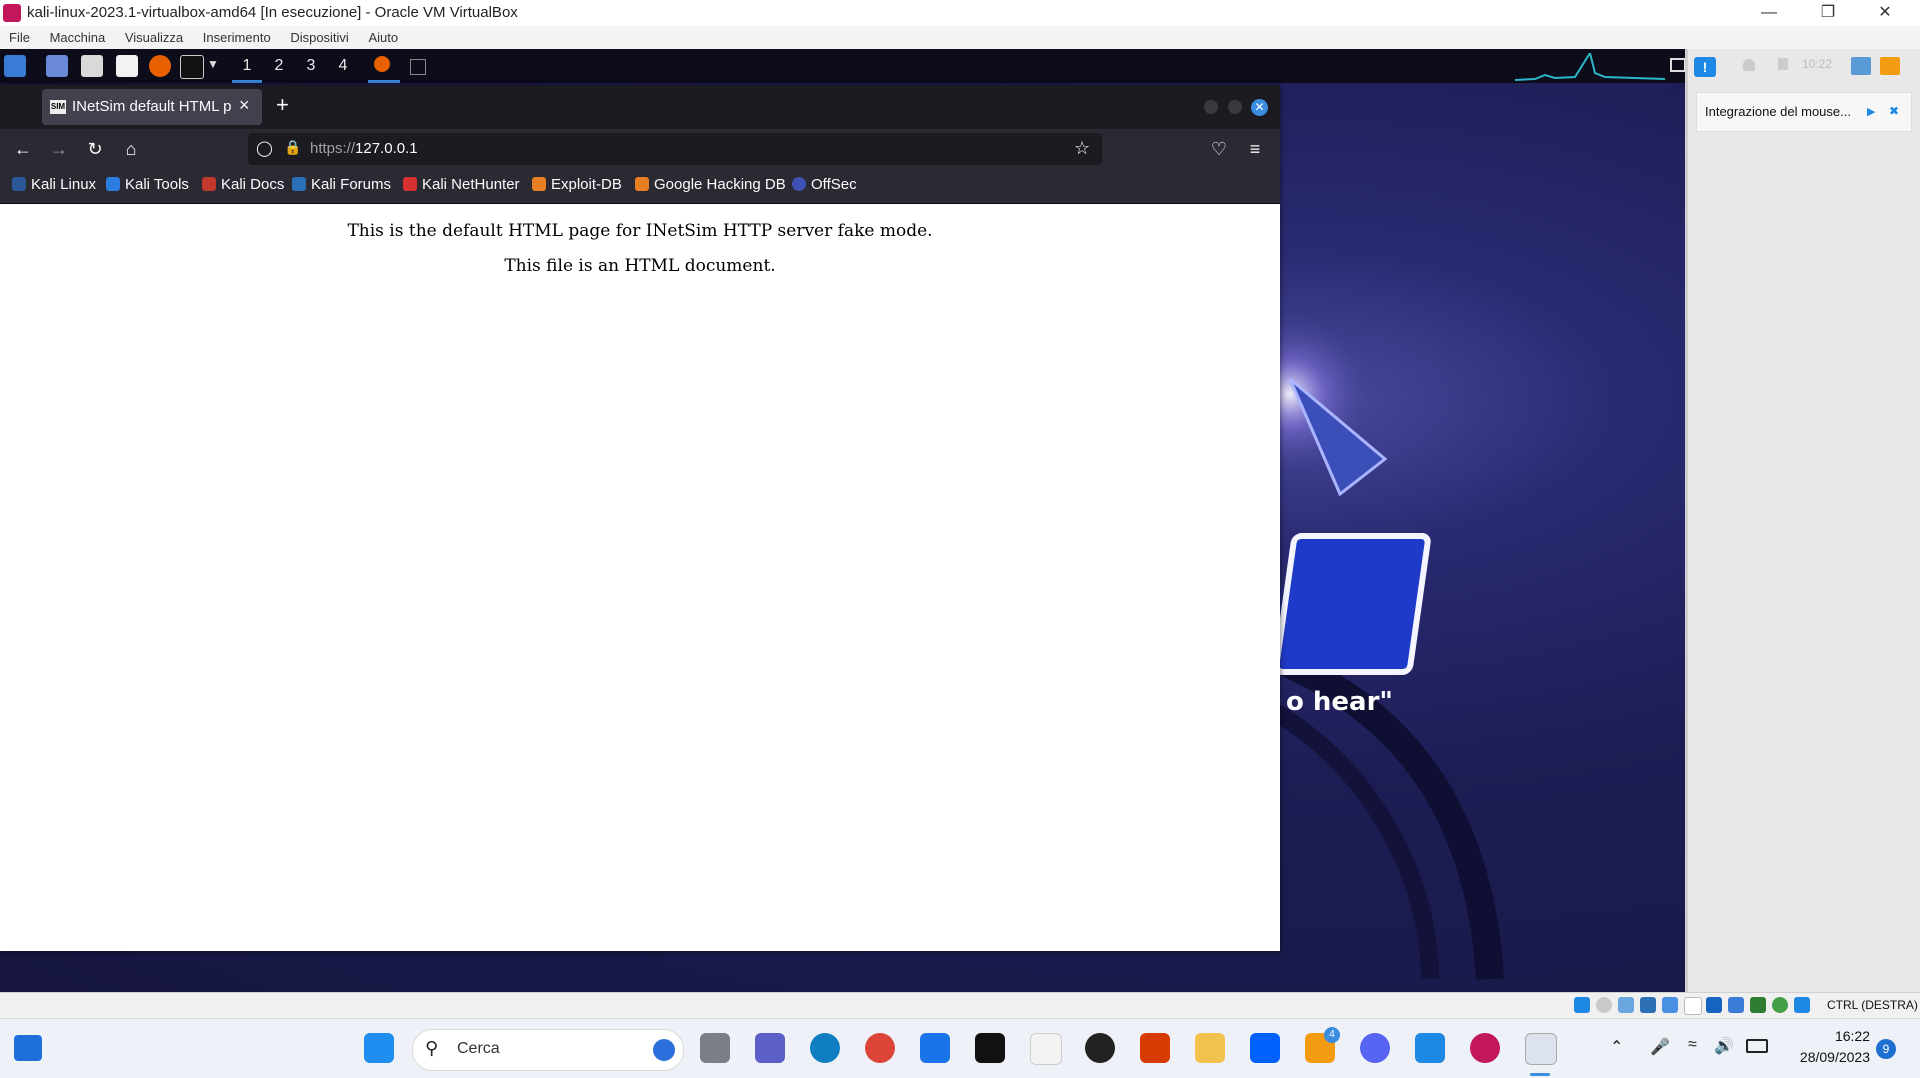  I want to click on notification-icon: !, so click(1705, 67).